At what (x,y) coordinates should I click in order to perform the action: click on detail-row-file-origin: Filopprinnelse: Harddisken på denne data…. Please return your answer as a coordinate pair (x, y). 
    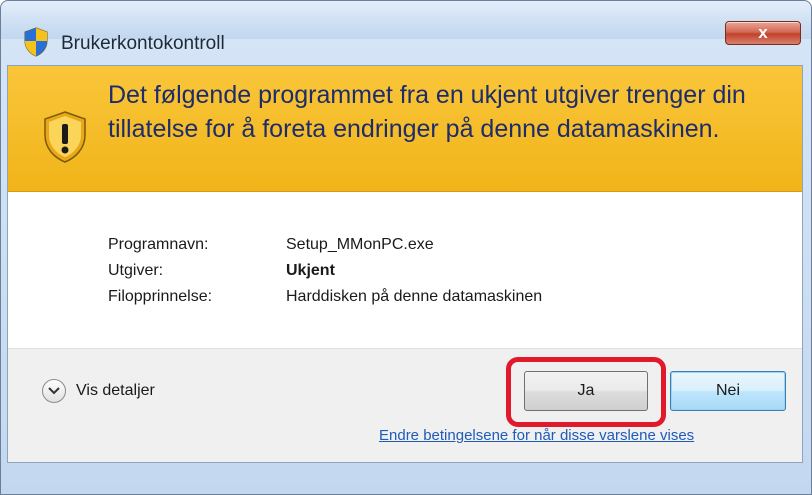
    Looking at the image, I should click on (325, 297).